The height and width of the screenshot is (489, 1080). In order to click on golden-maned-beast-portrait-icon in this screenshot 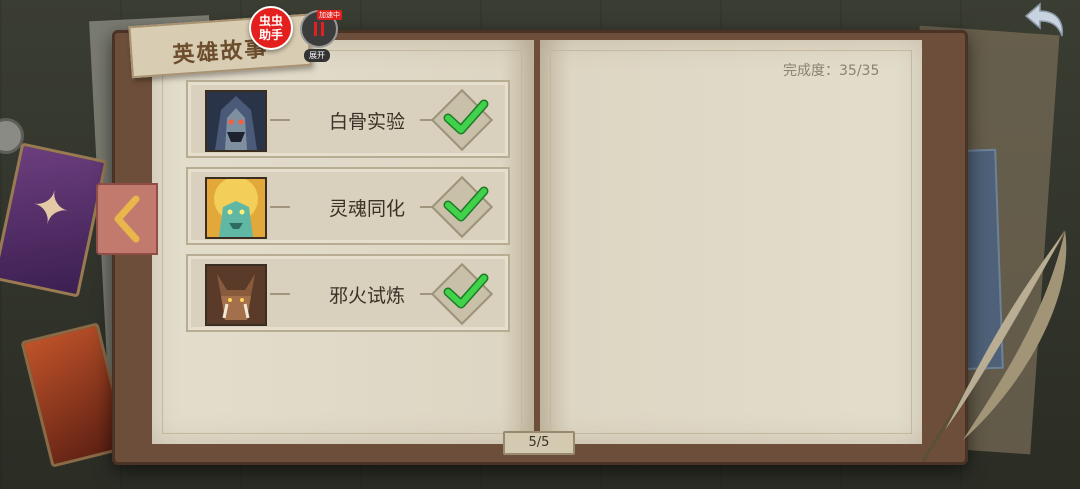, I will do `click(236, 208)`.